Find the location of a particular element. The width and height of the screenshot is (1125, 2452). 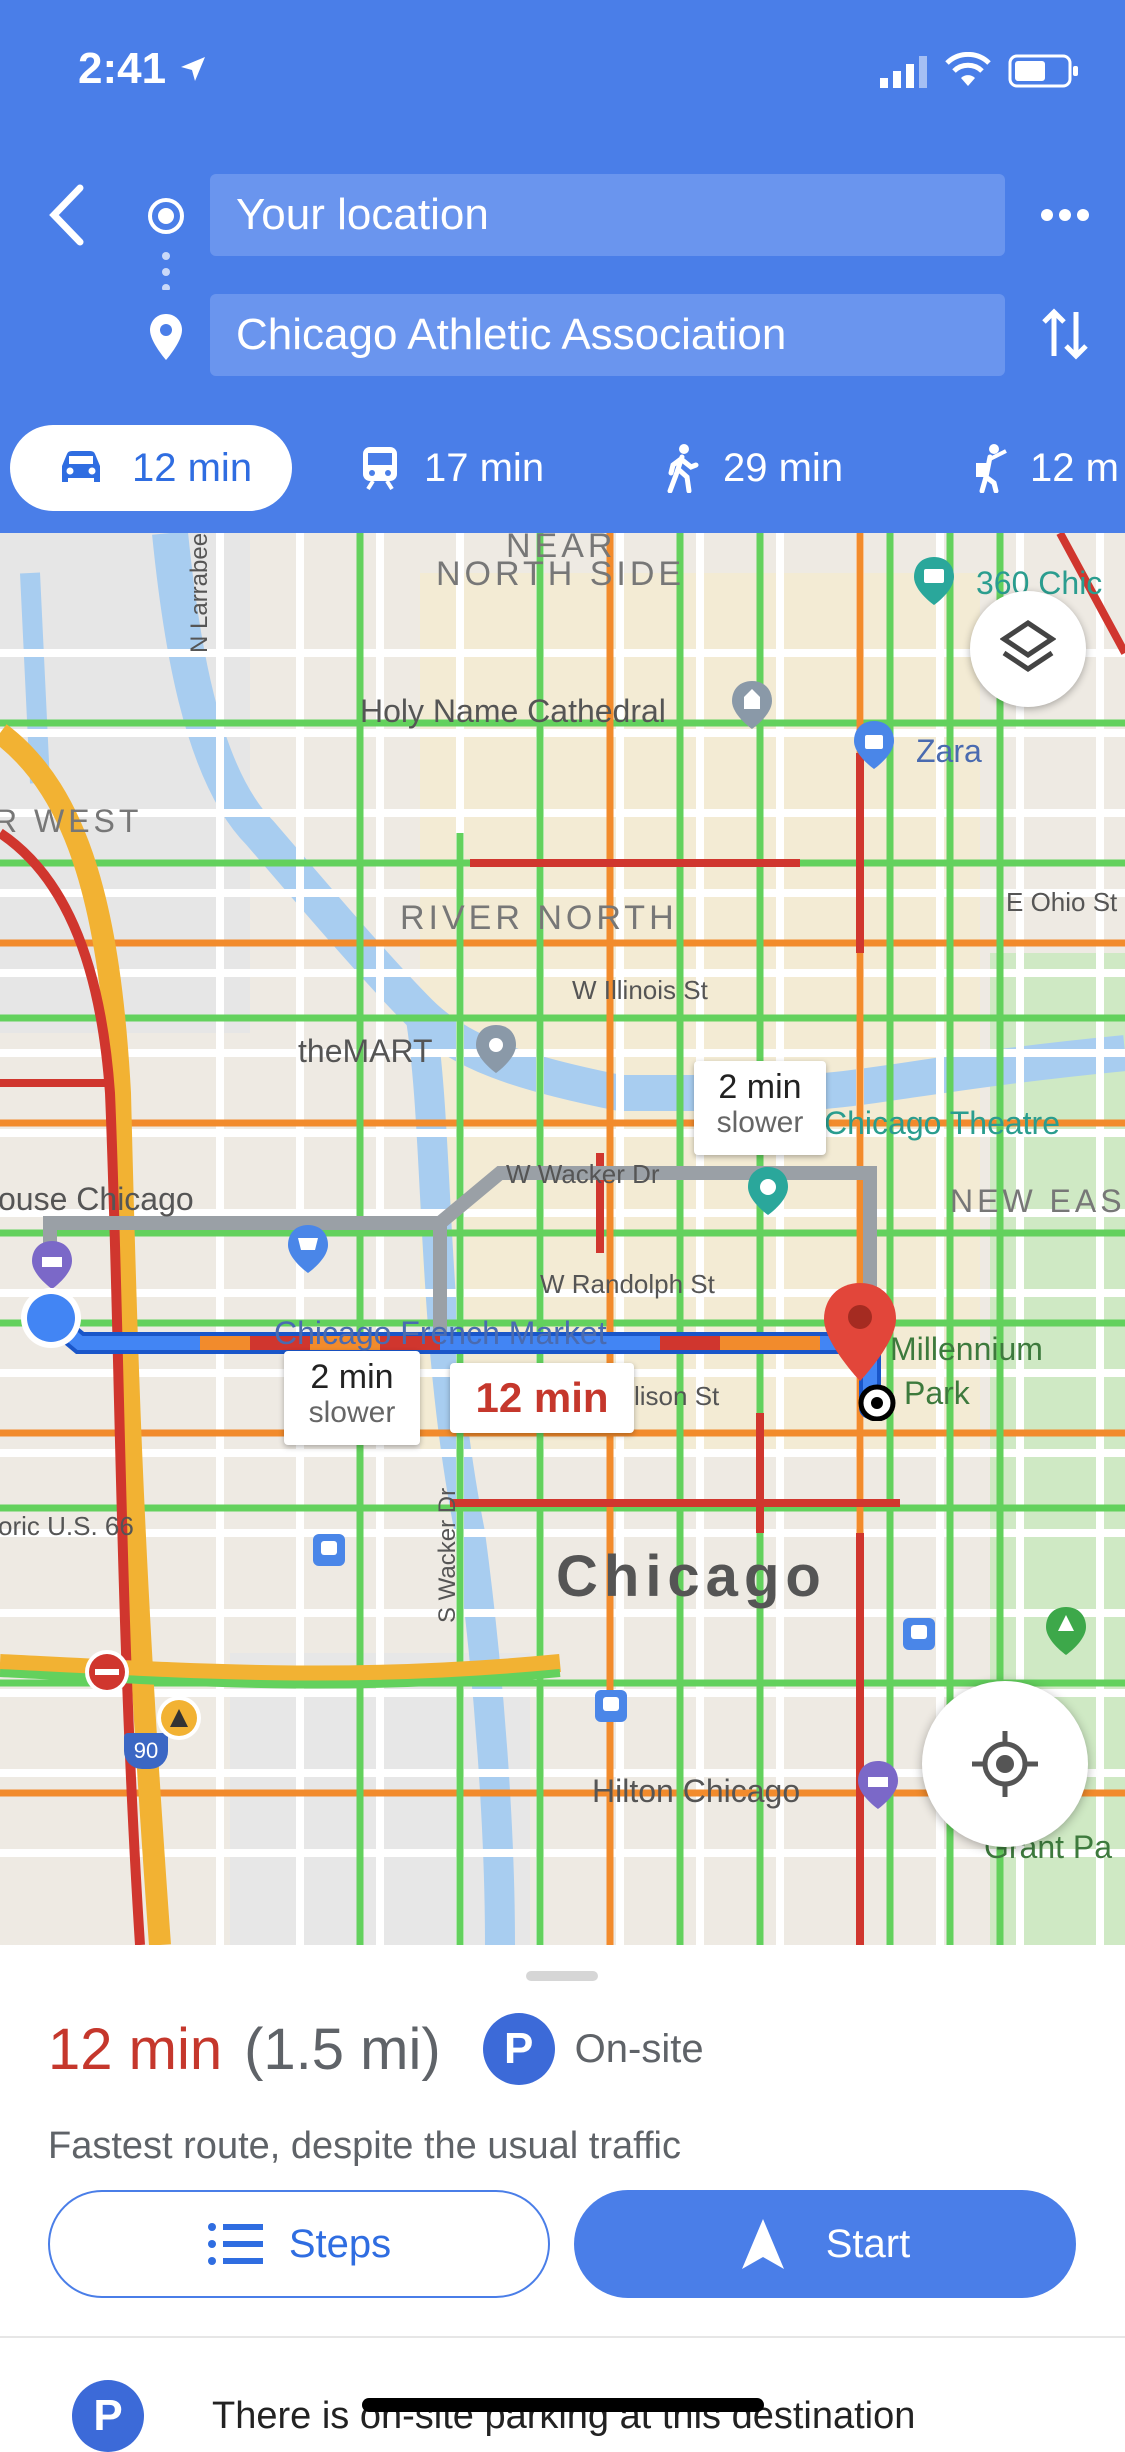

parking-badge: P is located at coordinates (518, 2049).